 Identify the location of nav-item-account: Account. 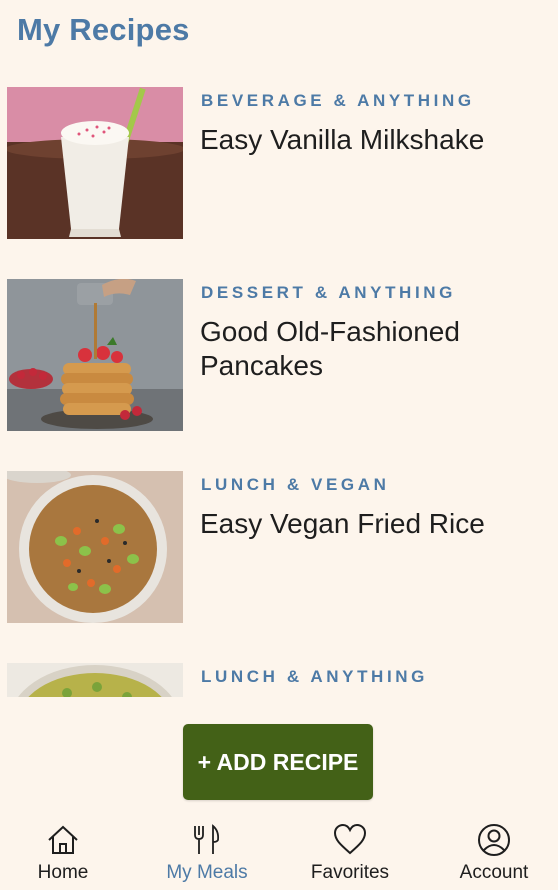
(491, 852).